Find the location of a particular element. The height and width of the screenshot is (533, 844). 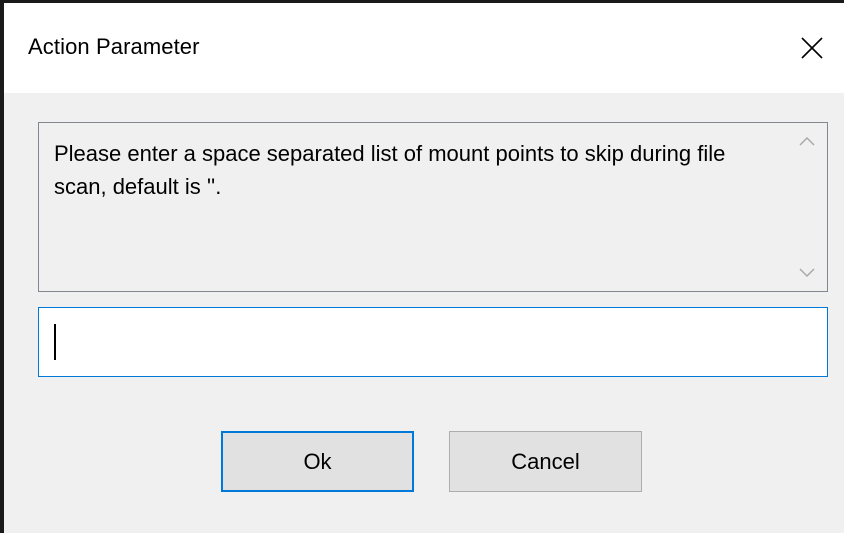

chevron-down-icon is located at coordinates (807, 272).